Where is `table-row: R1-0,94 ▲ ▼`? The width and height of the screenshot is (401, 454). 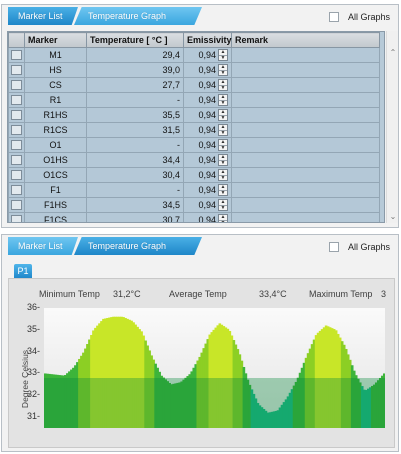 table-row: R1-0,94 ▲ ▼ is located at coordinates (194, 100).